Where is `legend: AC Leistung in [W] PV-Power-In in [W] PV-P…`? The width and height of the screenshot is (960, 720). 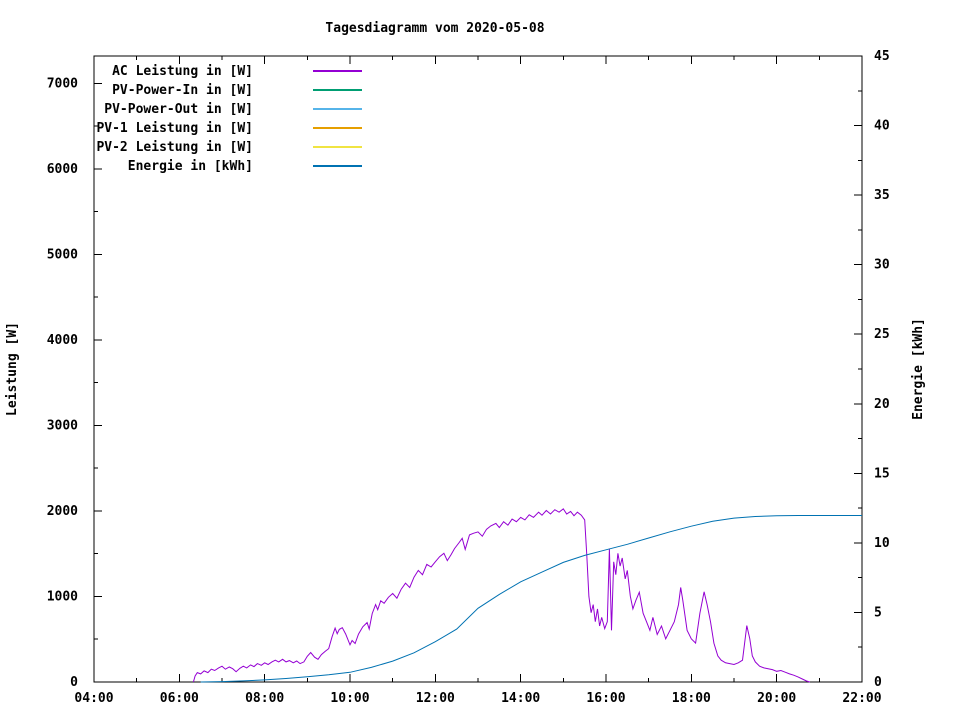 legend: AC Leistung in [W] PV-Power-In in [W] PV-P… is located at coordinates (229, 119).